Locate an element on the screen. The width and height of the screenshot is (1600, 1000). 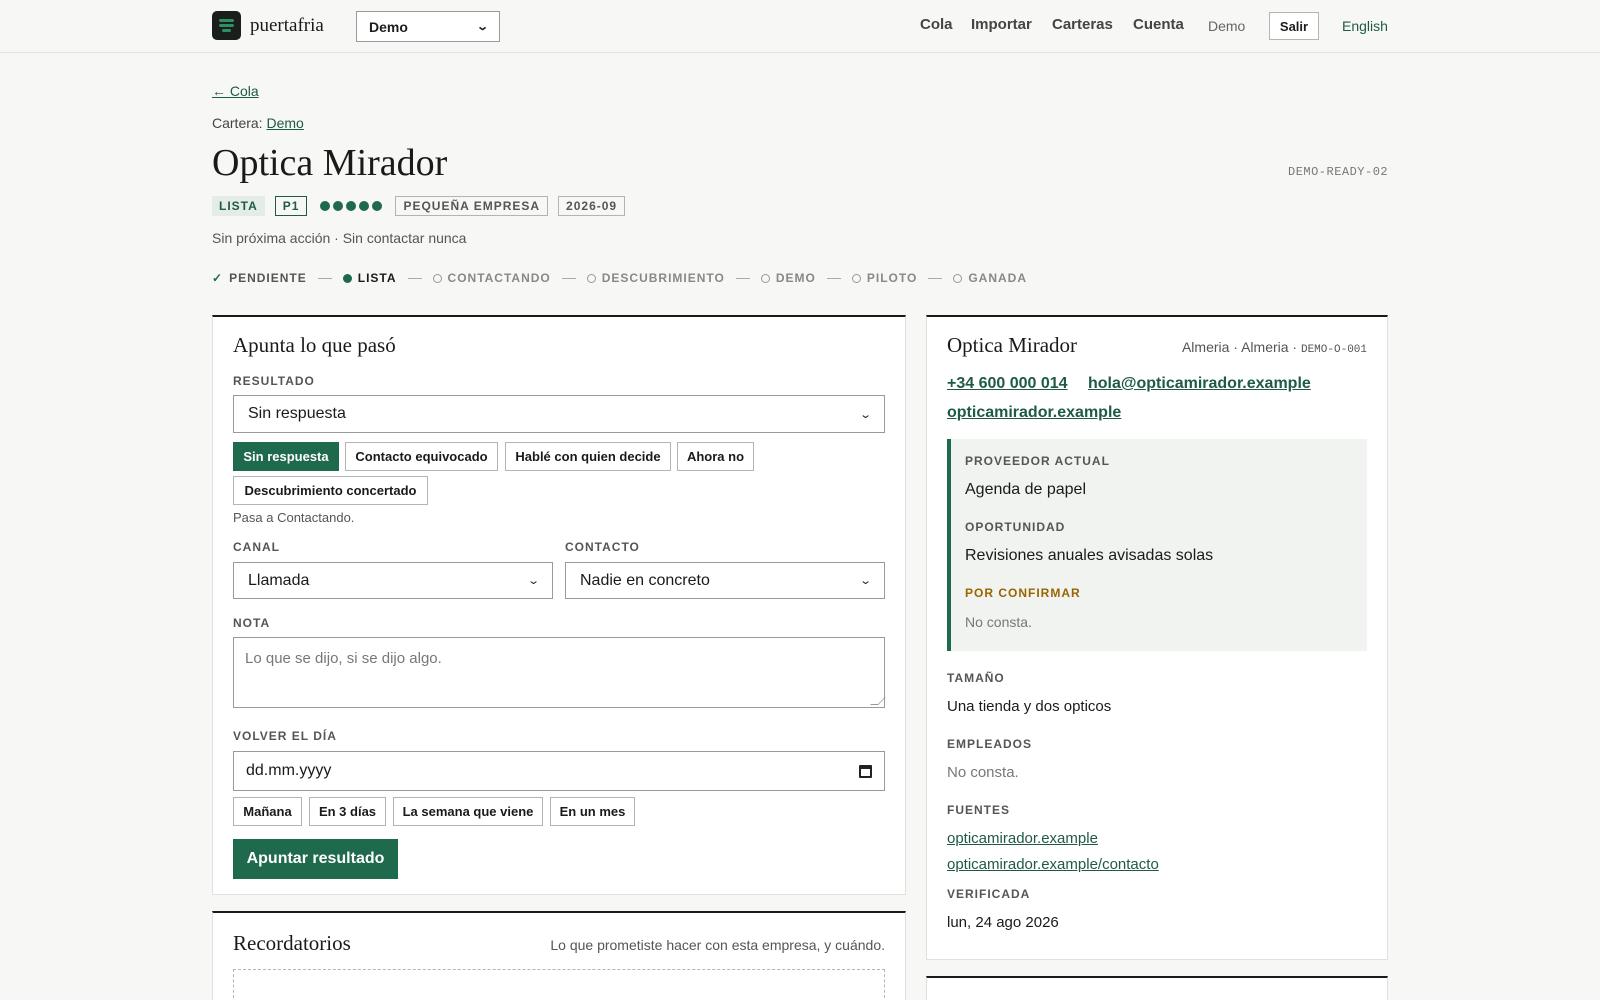
note-placeholder: Lo que se dijo, si se dijo algo. is located at coordinates (343, 658).